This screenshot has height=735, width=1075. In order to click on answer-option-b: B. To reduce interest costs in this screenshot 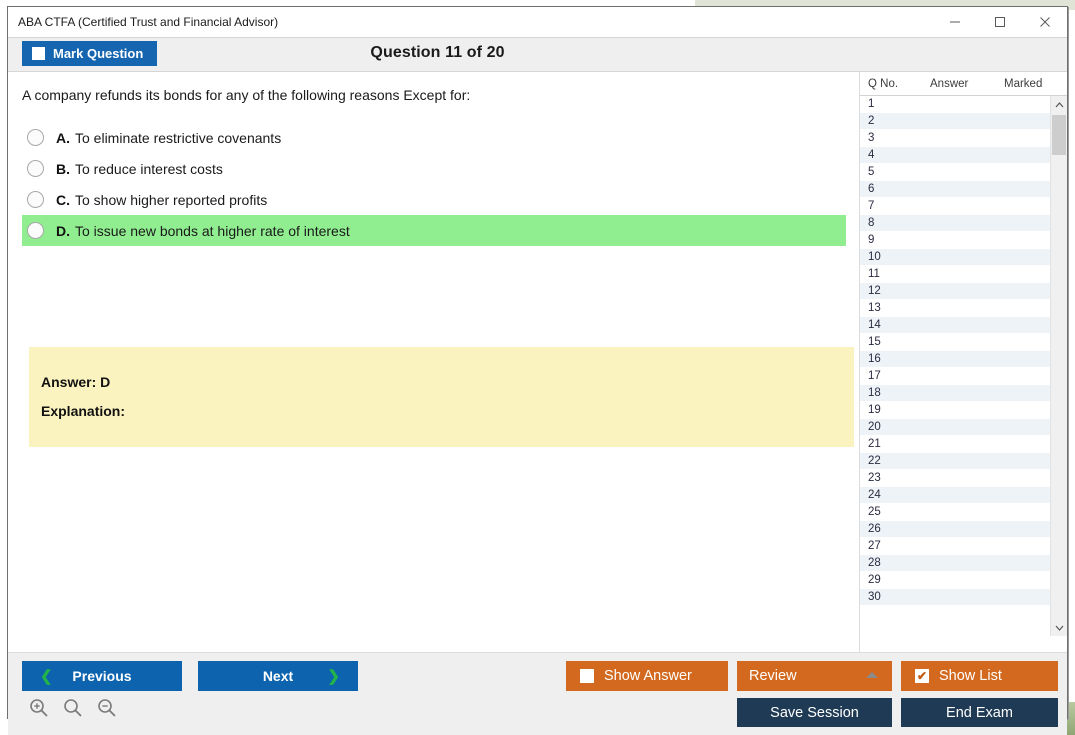, I will do `click(434, 168)`.